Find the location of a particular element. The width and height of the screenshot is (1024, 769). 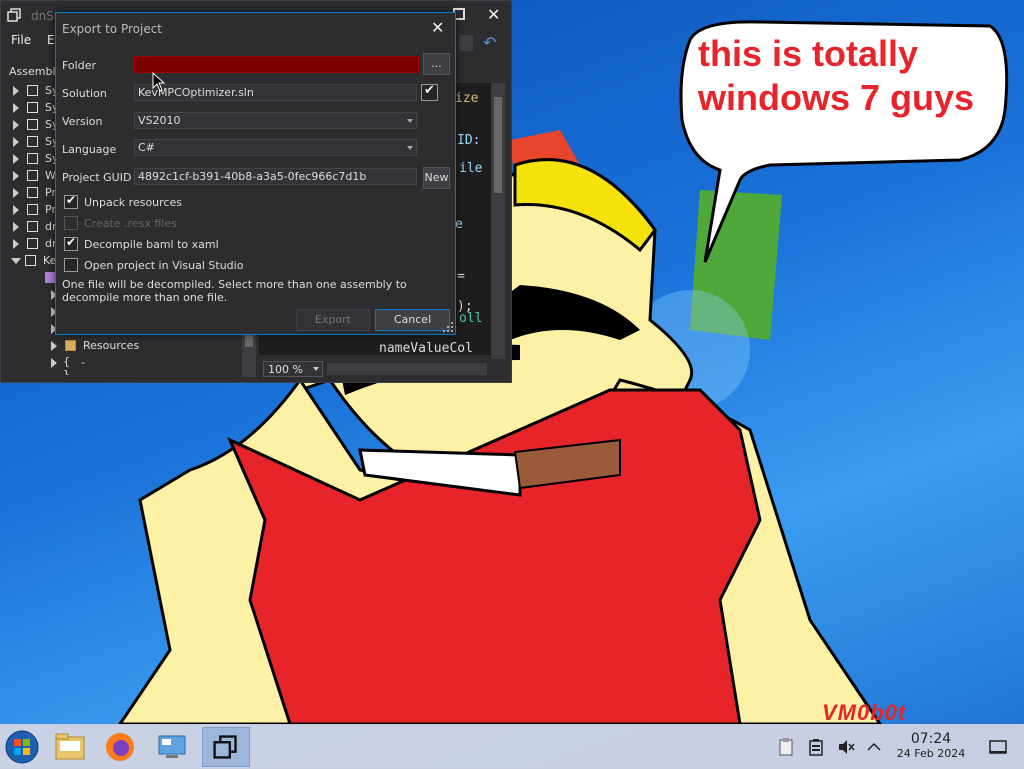

expand-arrow-open-icon is located at coordinates (16, 261).